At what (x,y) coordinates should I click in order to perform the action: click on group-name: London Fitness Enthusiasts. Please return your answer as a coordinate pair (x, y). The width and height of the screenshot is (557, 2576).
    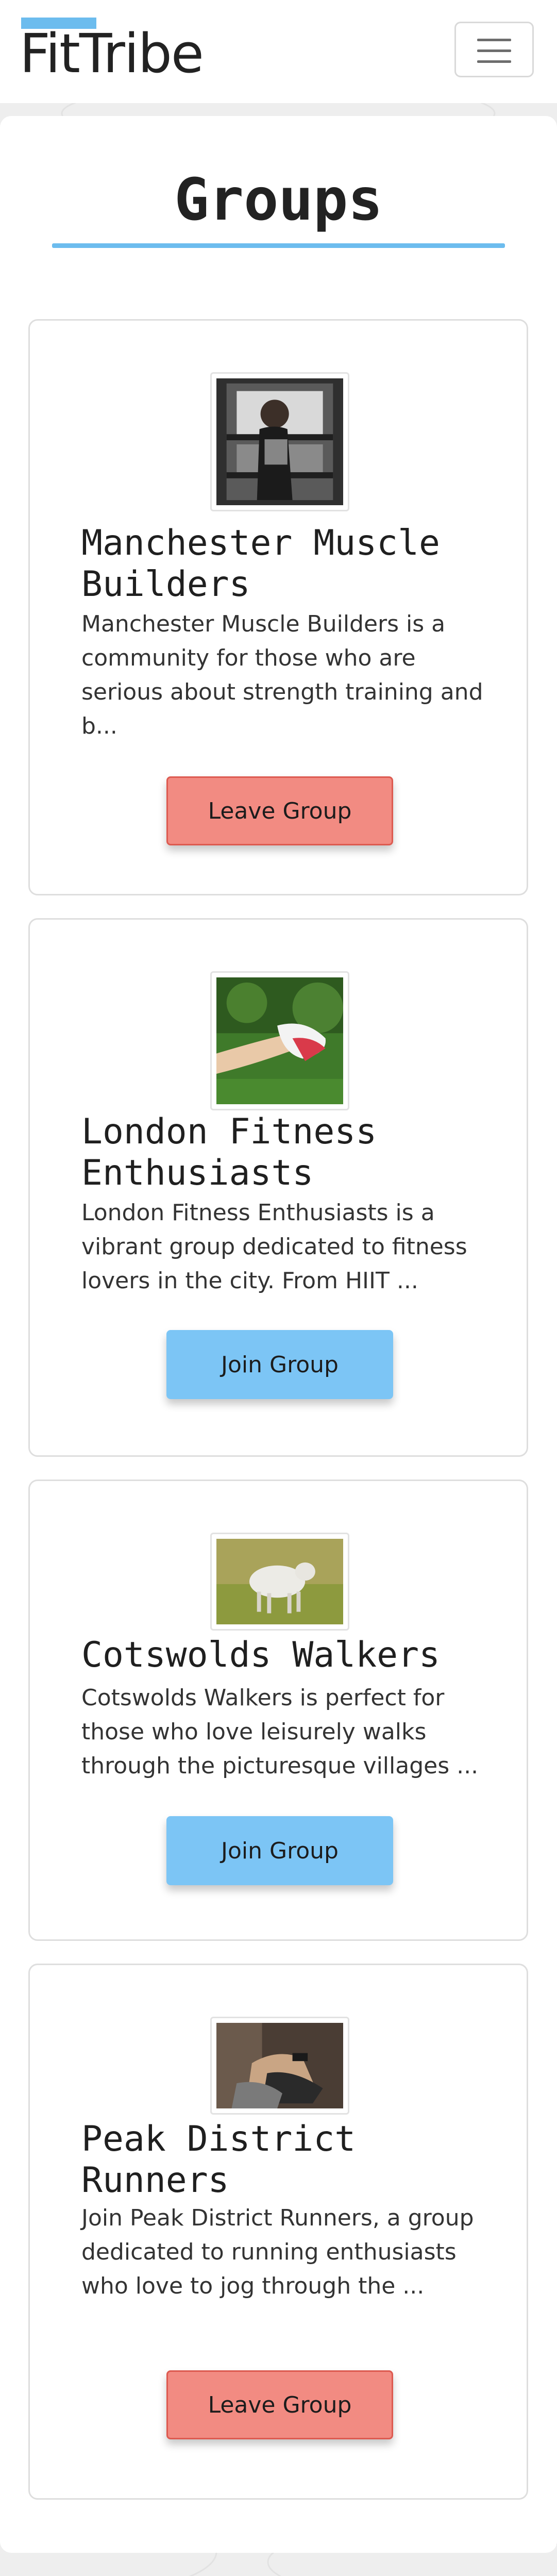
    Looking at the image, I should click on (229, 1152).